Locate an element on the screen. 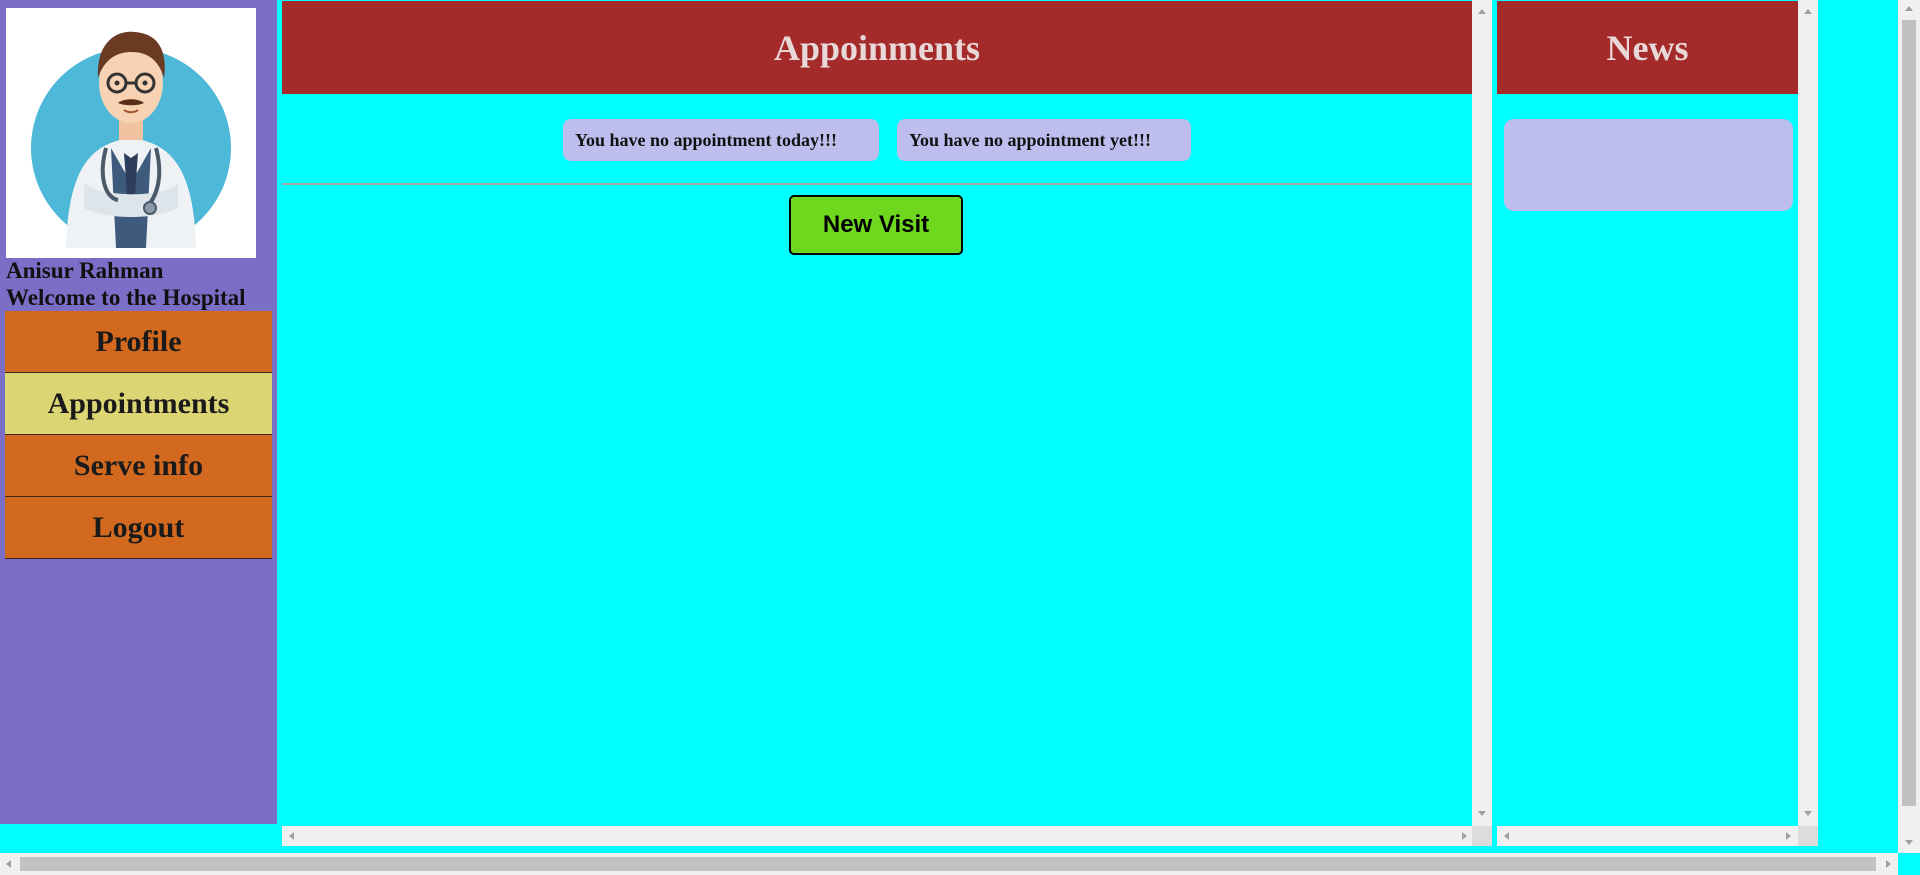 The image size is (1920, 875). page-title: Appoinments is located at coordinates (877, 47).